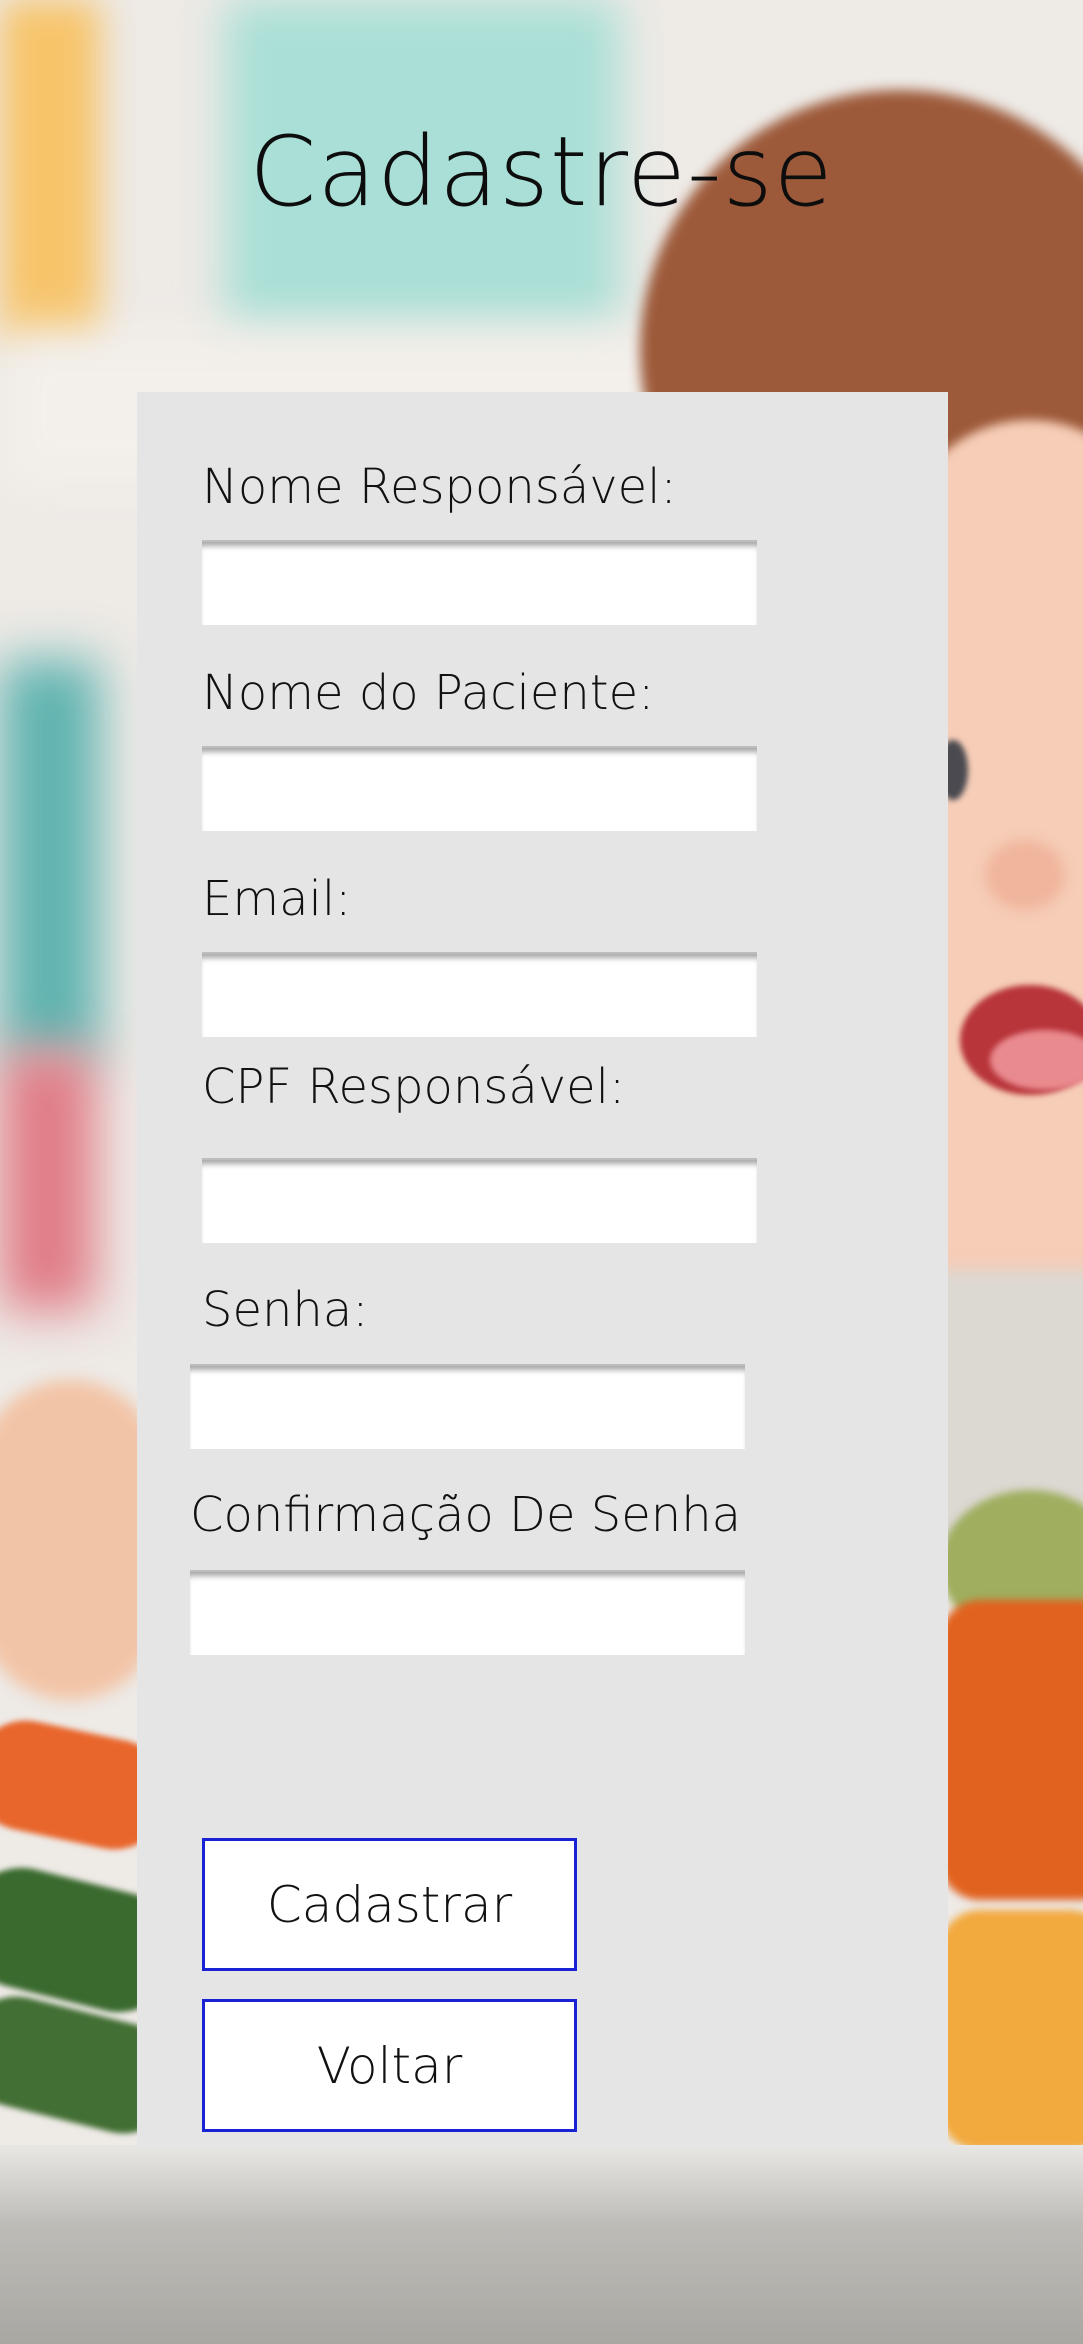 The width and height of the screenshot is (1083, 2344). Describe the element at coordinates (466, 1515) in the screenshot. I see `password-confirm-label: Confirmação De Senha` at that location.